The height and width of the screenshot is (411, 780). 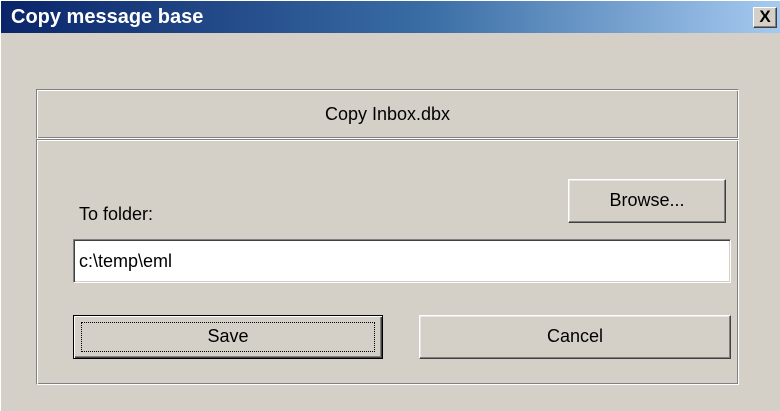 What do you see at coordinates (390, 17) in the screenshot?
I see `title-bar: Copy message base X` at bounding box center [390, 17].